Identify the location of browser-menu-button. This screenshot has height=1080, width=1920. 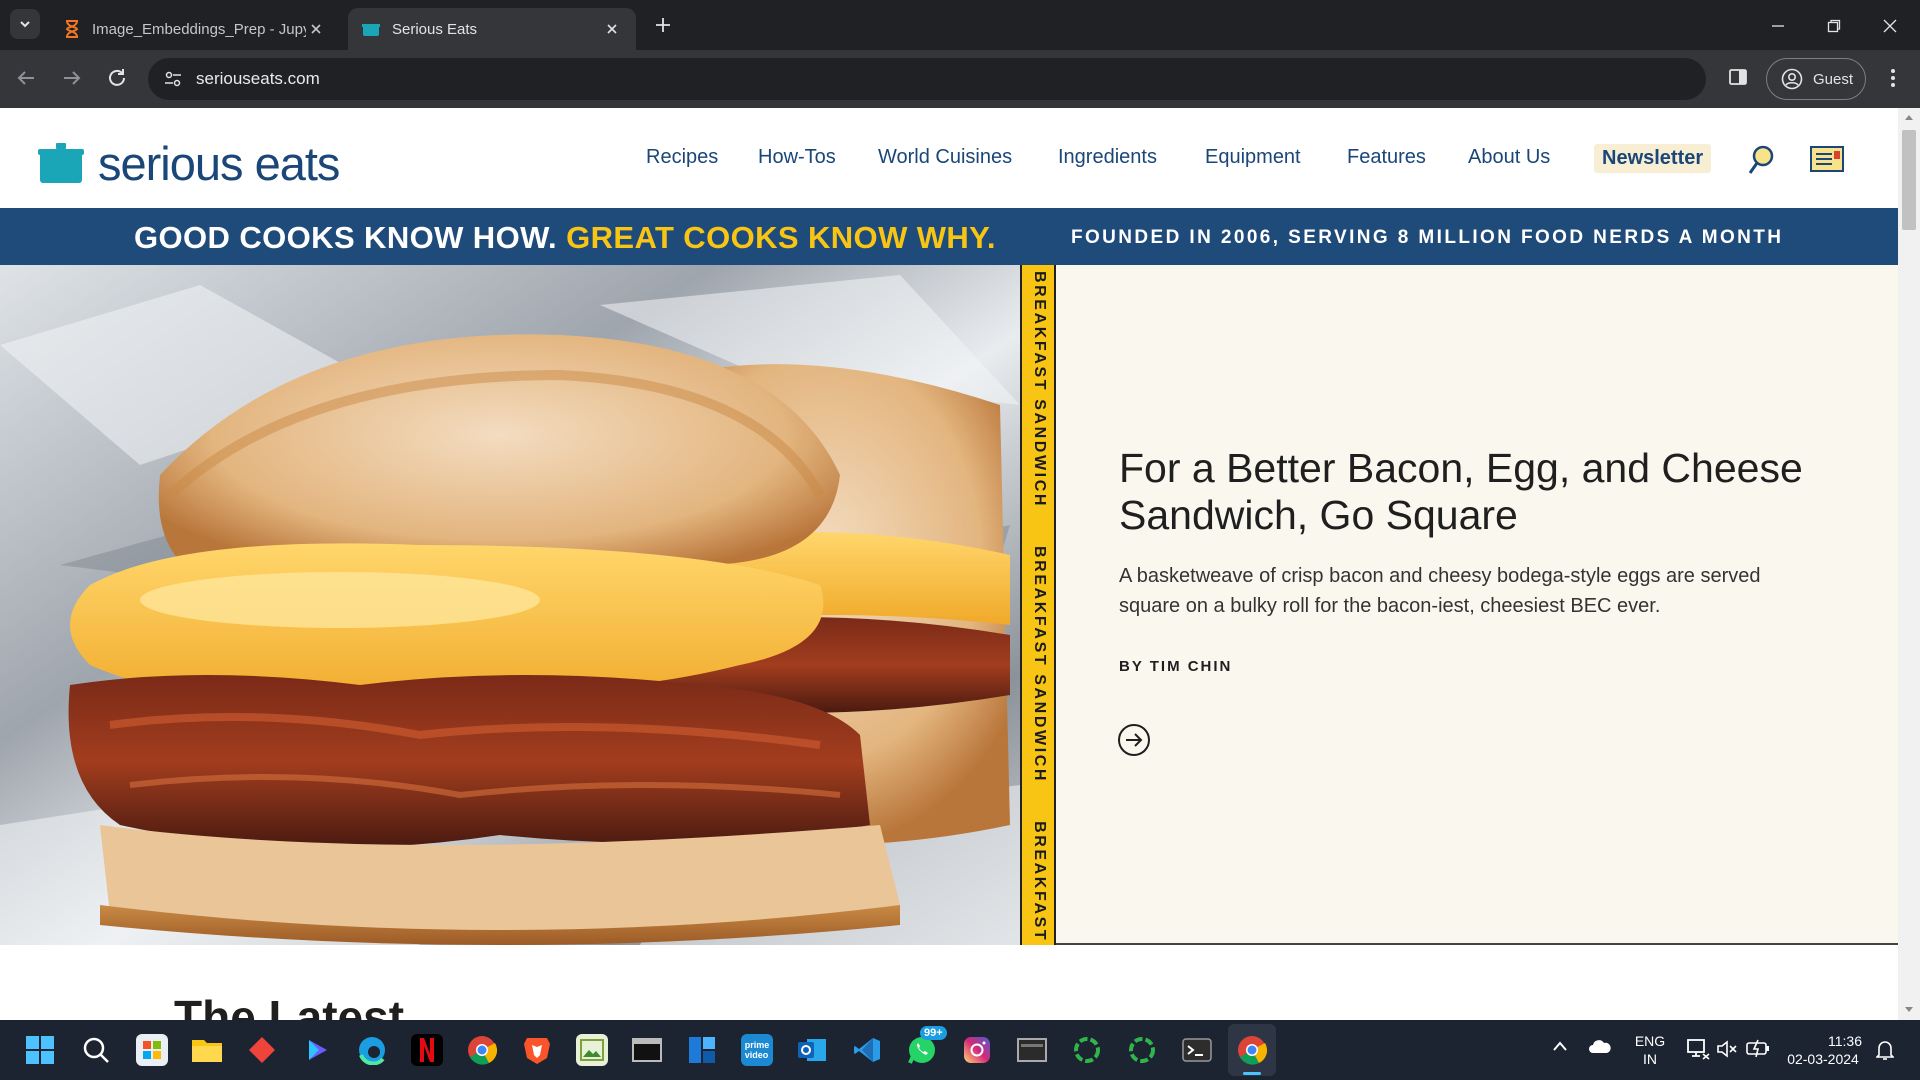
(1893, 78).